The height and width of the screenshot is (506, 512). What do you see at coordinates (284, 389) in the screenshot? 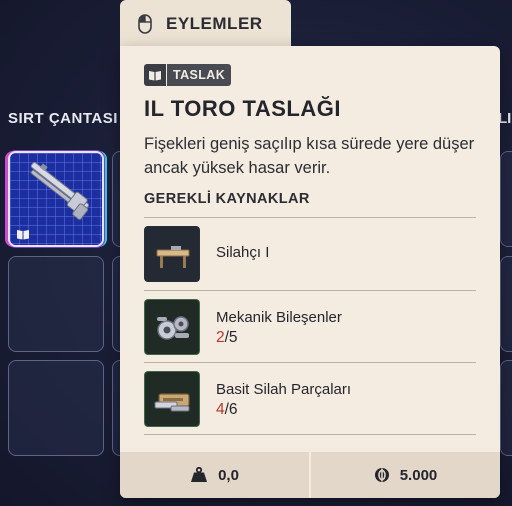
I see `resource-name: Basit Silah Parçaları` at bounding box center [284, 389].